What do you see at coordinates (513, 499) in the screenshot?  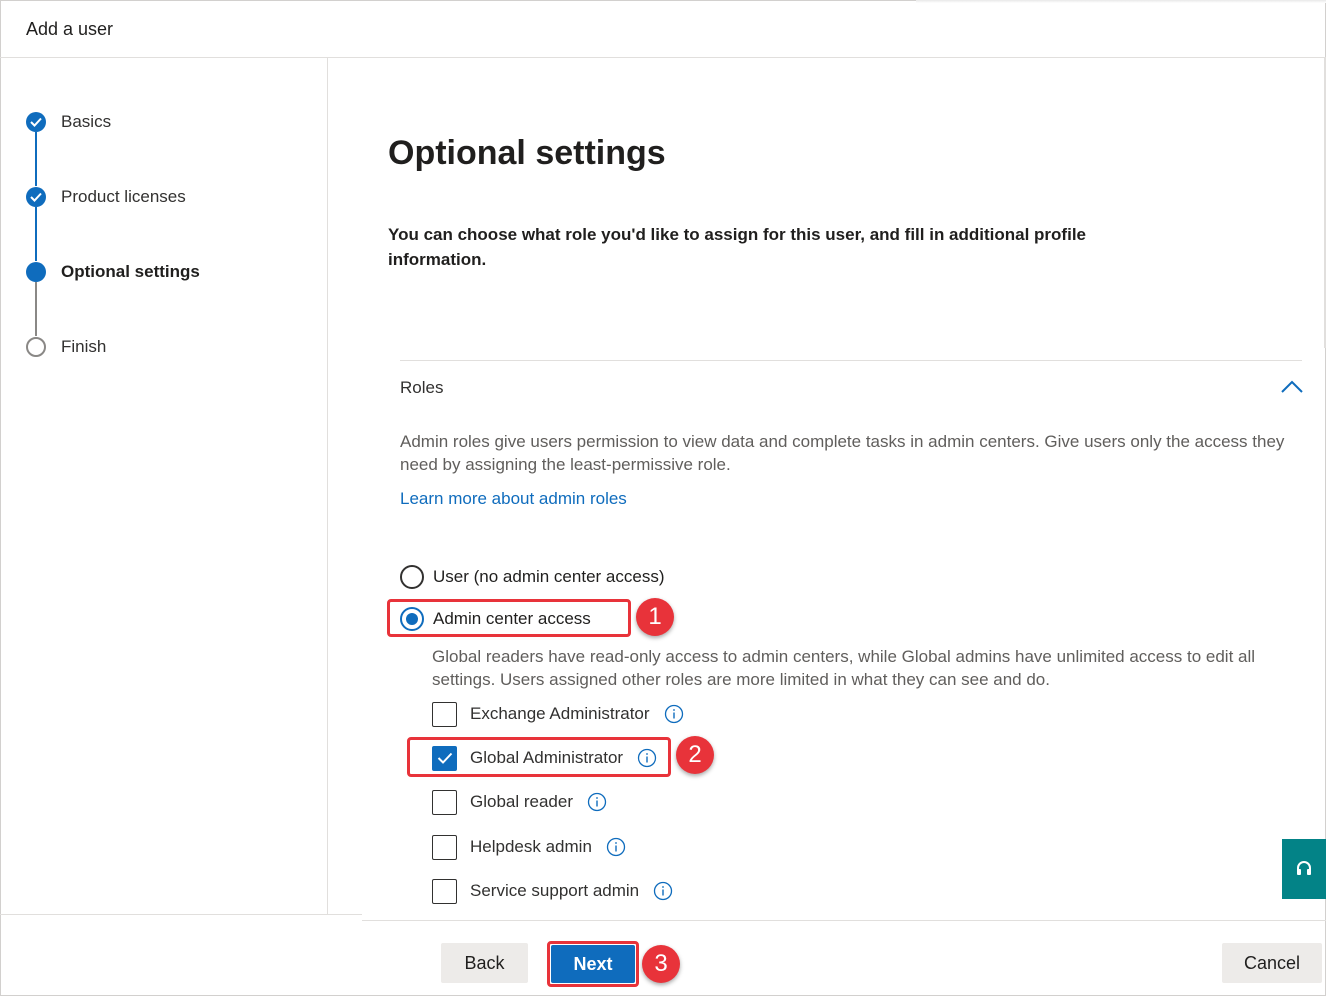 I see `learn-more-admin-roles-link: Learn more about admin roles` at bounding box center [513, 499].